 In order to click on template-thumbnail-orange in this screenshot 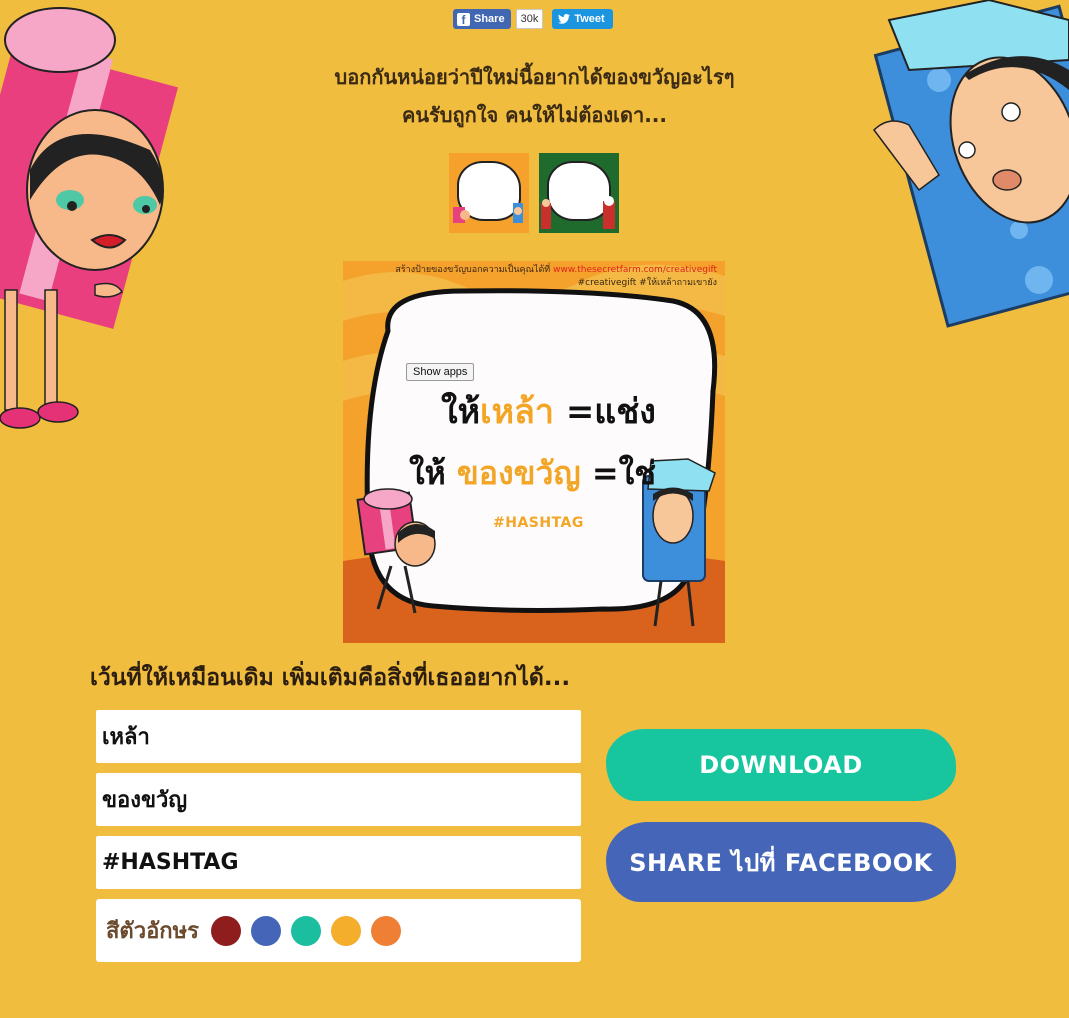, I will do `click(489, 193)`.